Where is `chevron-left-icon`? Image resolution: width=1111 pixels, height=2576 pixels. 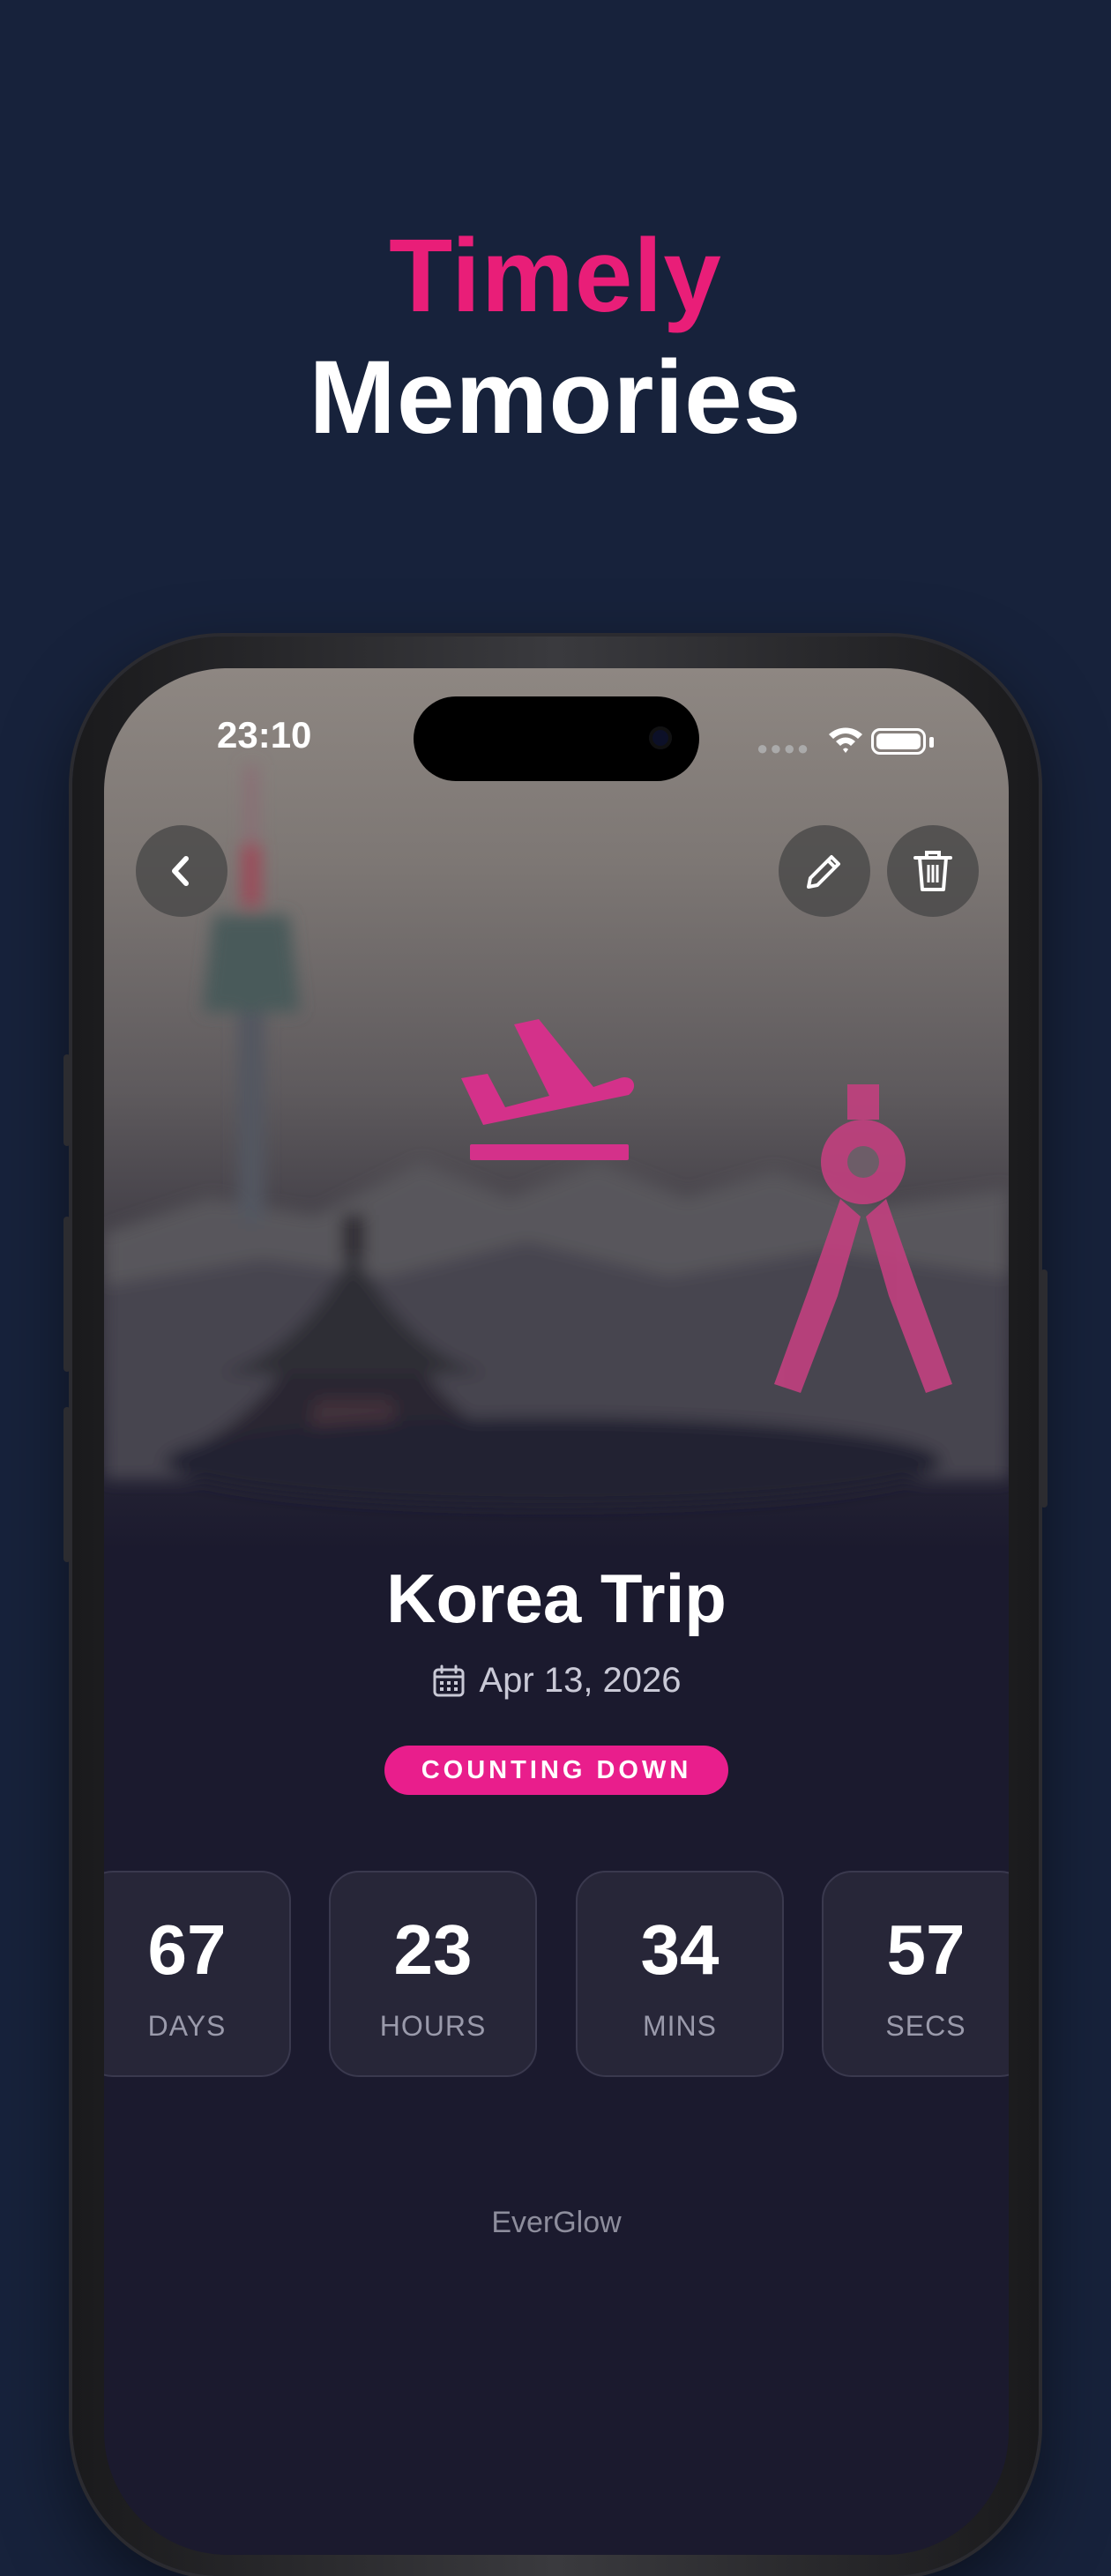 chevron-left-icon is located at coordinates (180, 871).